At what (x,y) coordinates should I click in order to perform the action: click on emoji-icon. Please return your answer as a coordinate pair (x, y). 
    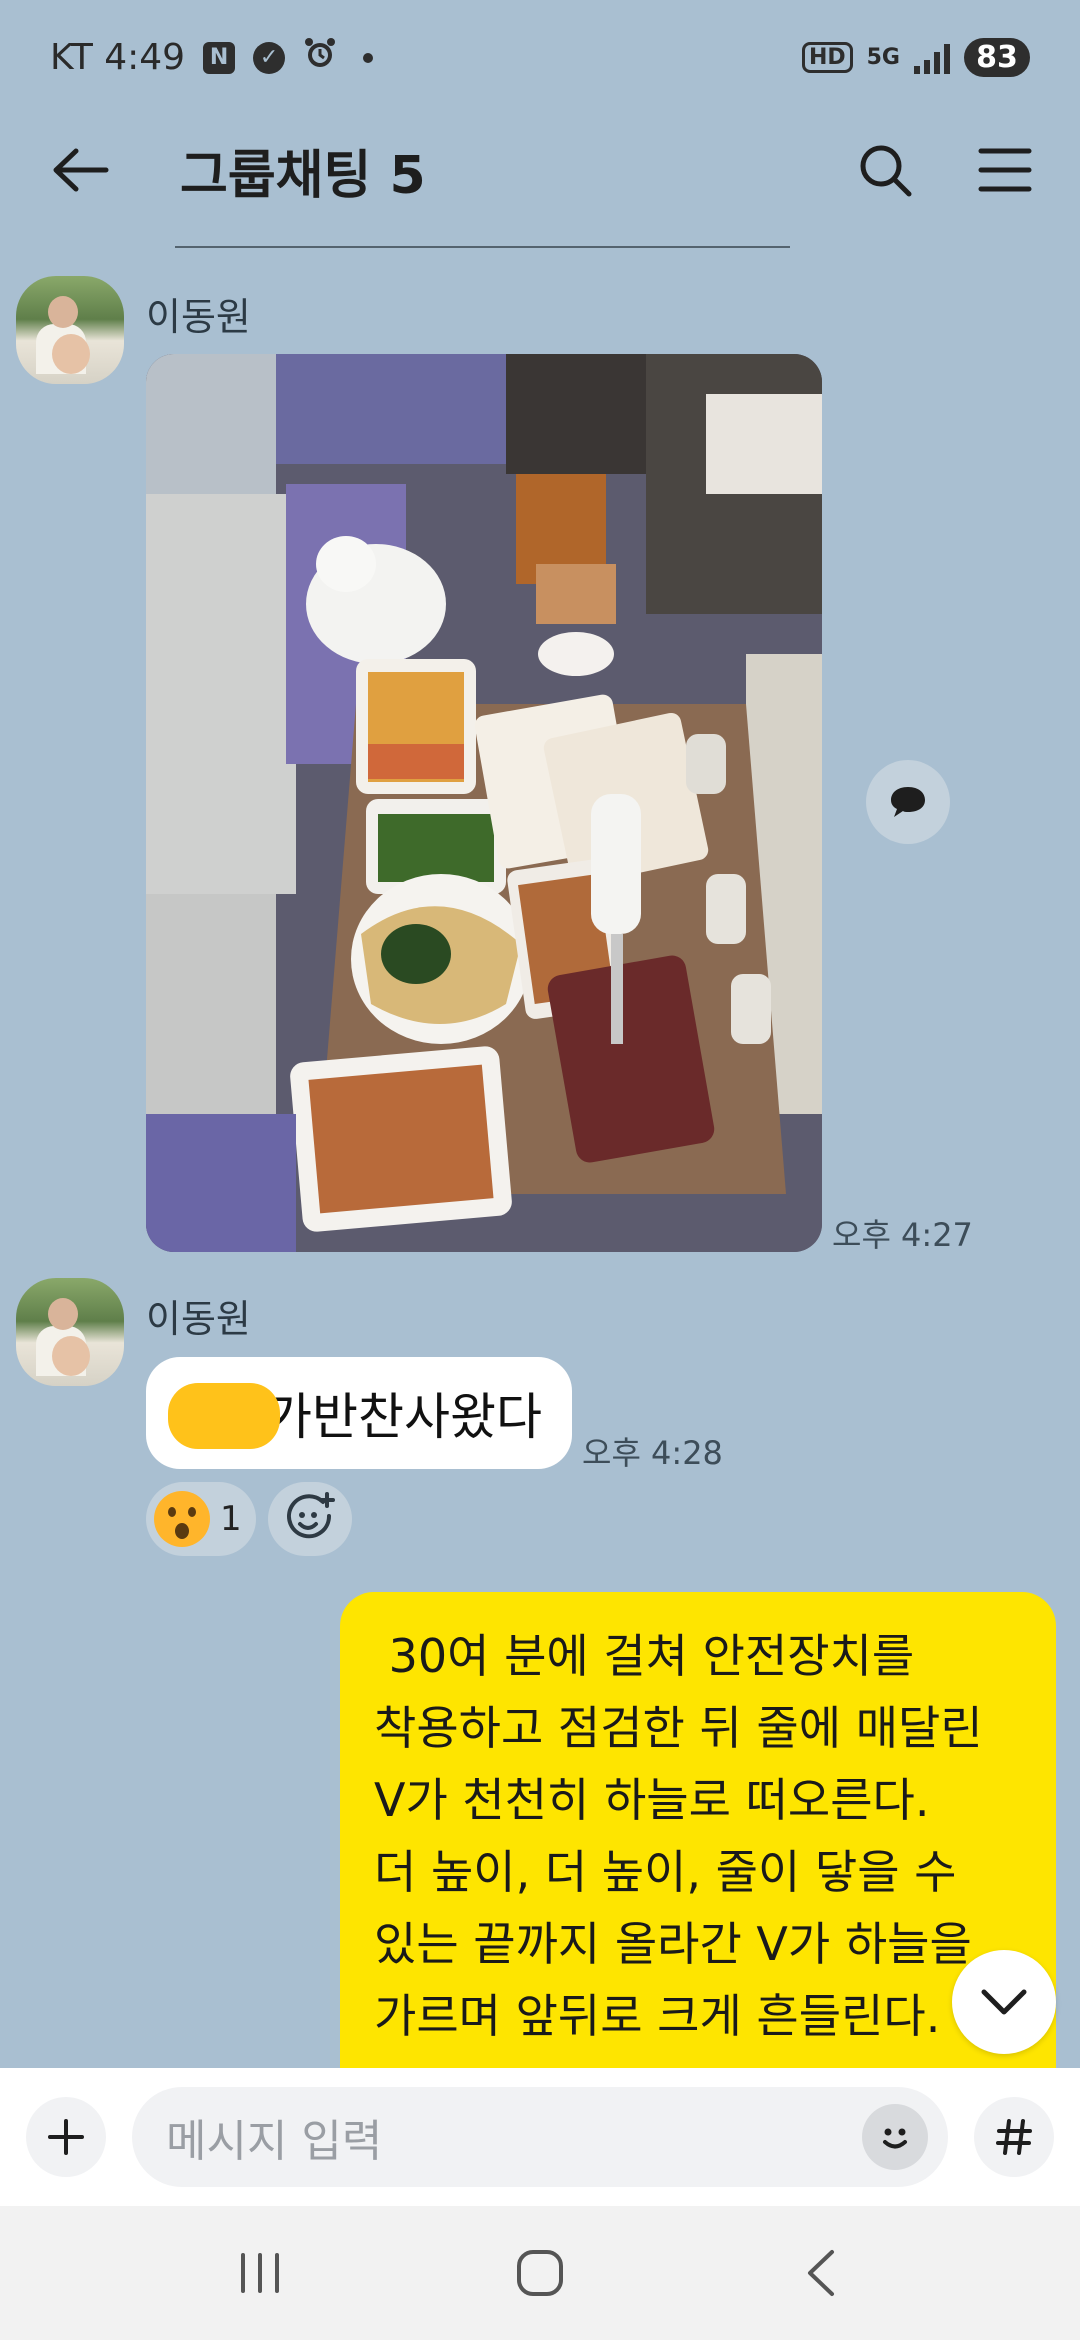
    Looking at the image, I should click on (895, 2138).